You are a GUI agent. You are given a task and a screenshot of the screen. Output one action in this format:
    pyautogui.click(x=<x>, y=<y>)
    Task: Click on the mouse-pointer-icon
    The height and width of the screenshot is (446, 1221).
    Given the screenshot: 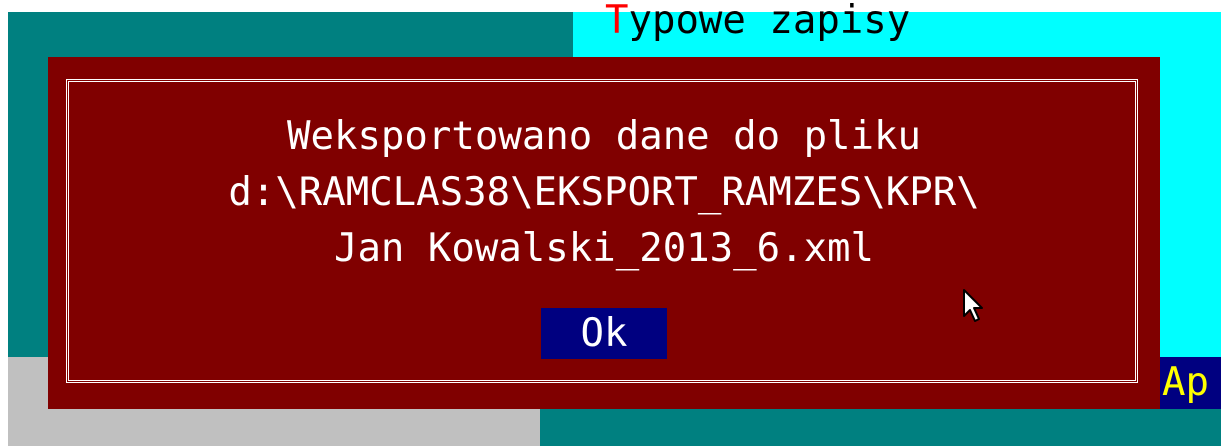 What is the action you would take?
    pyautogui.click(x=973, y=305)
    